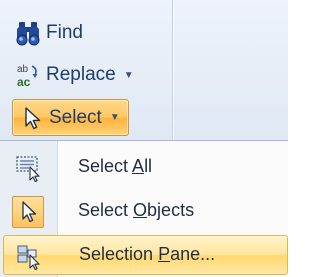 The height and width of the screenshot is (277, 320). What do you see at coordinates (81, 74) in the screenshot?
I see `replace-label: Replace` at bounding box center [81, 74].